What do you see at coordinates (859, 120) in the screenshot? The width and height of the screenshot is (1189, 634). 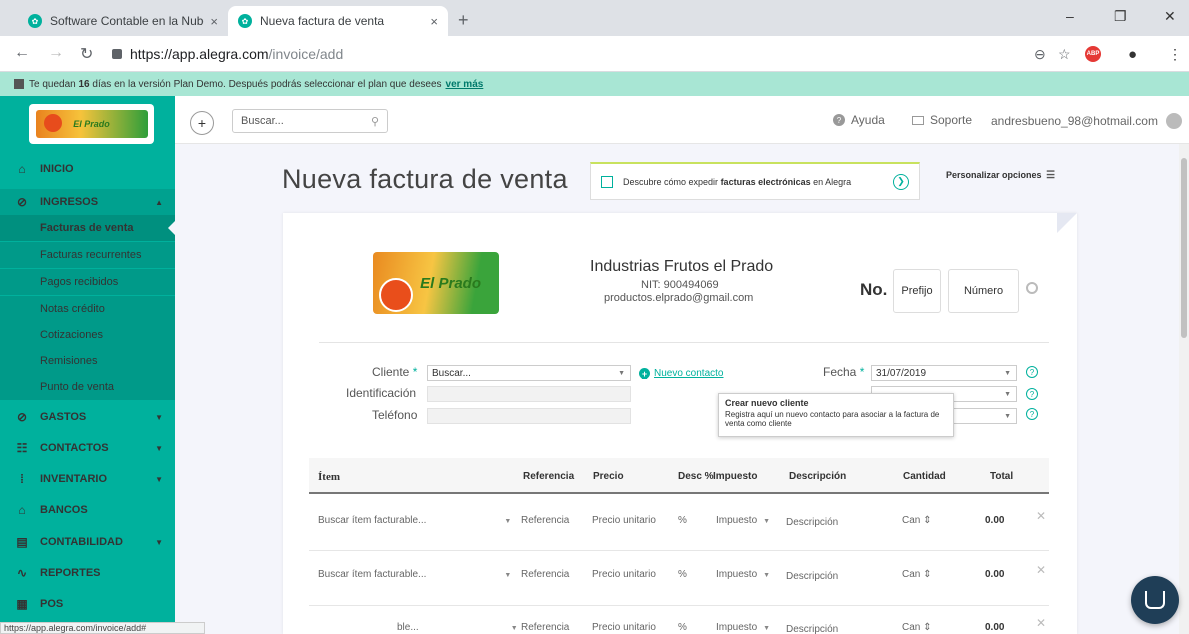 I see `help-link: ? Ayuda` at bounding box center [859, 120].